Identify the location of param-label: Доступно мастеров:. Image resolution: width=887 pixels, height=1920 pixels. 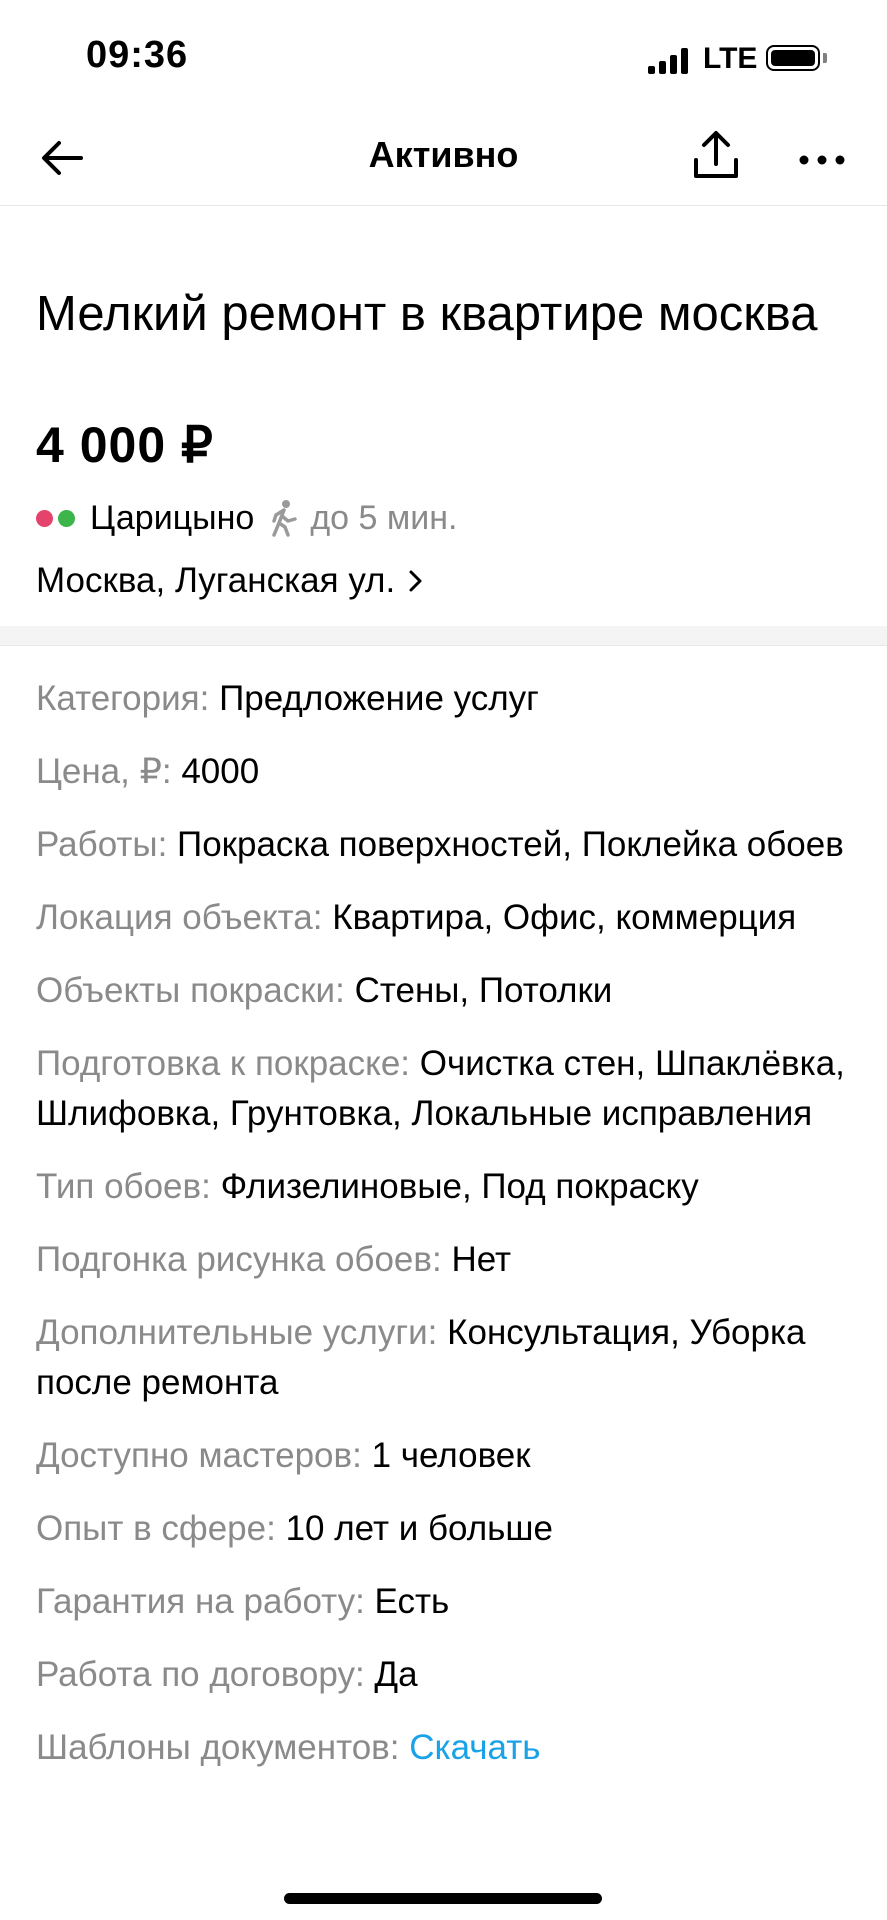
(199, 1455).